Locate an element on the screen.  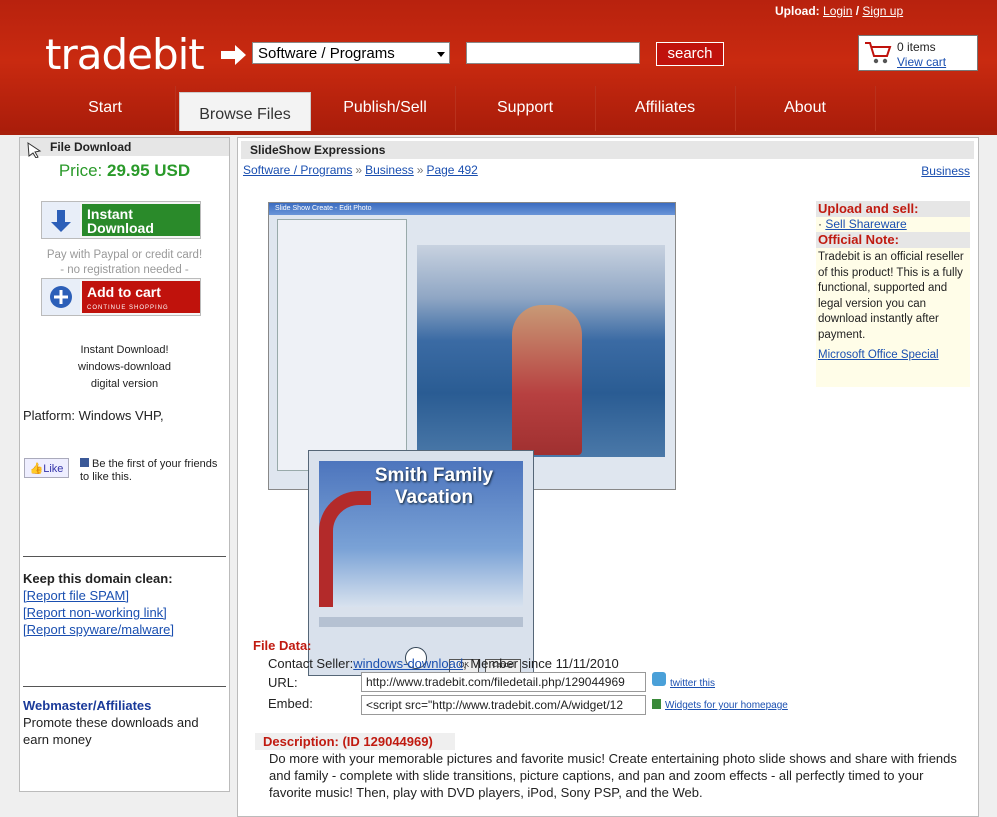
header-divider is located at coordinates (498, 133).